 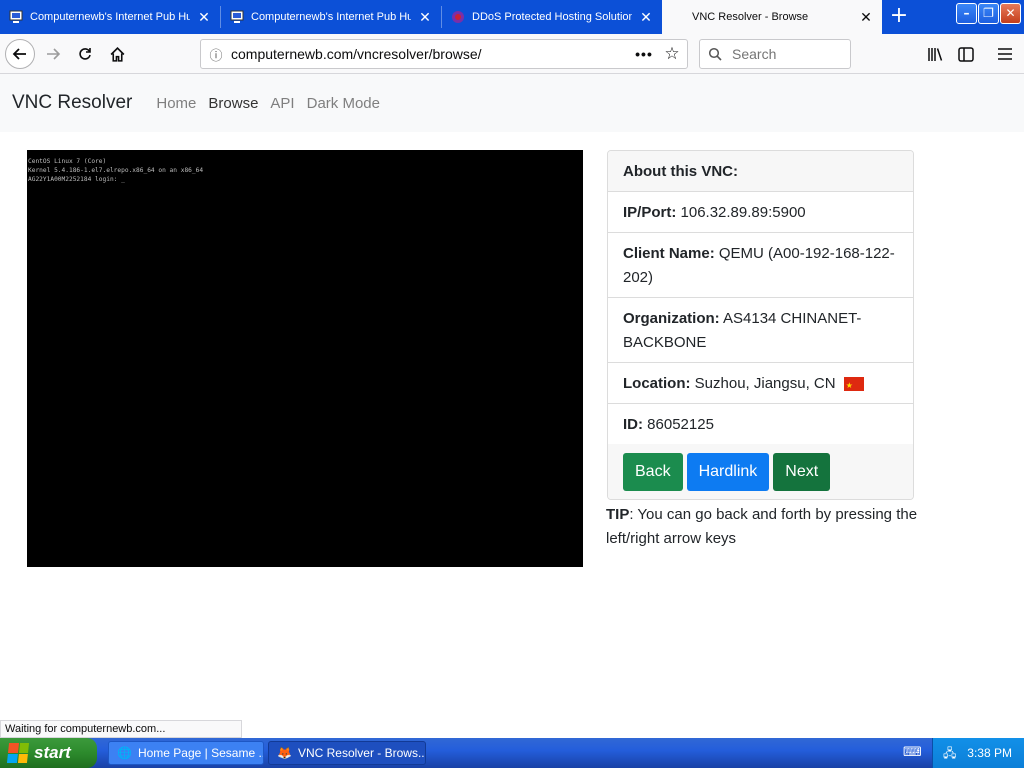 I want to click on forward-button, so click(x=53, y=54).